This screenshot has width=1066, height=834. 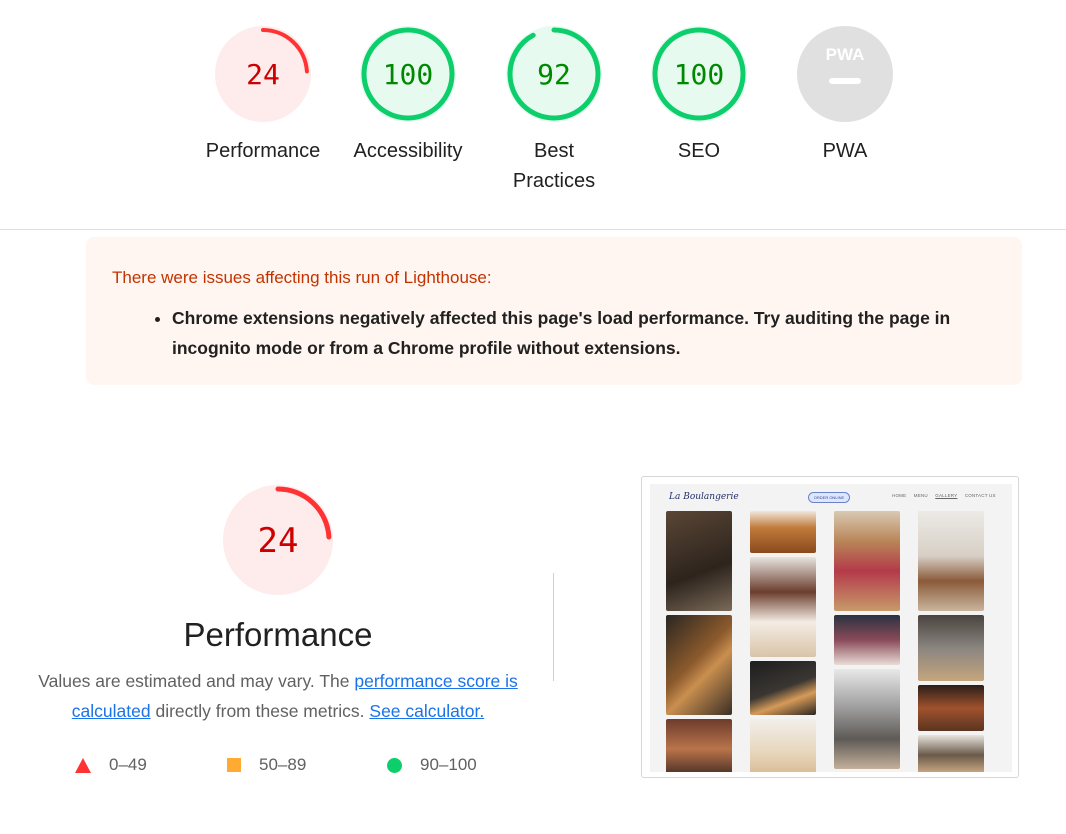 I want to click on screenshot-nav: HOME MENU GALLERY CONTACT US, so click(x=947, y=495).